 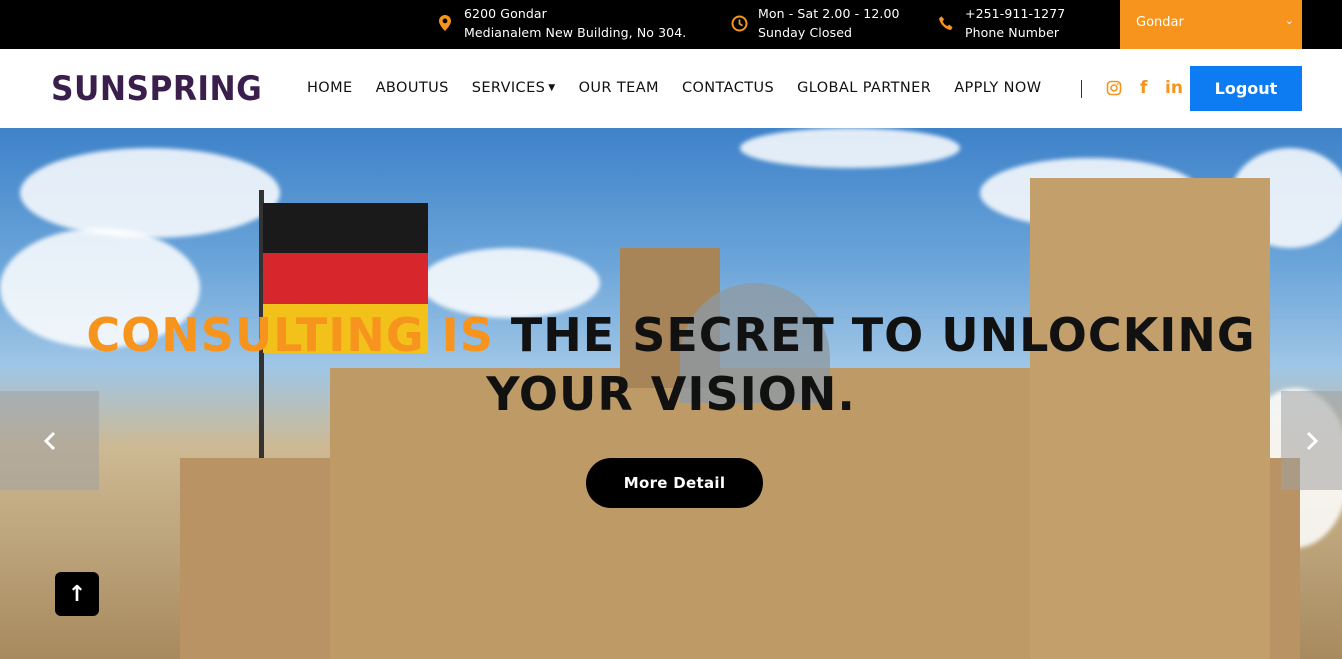 I want to click on more-detail-button: More Detail, so click(x=674, y=483).